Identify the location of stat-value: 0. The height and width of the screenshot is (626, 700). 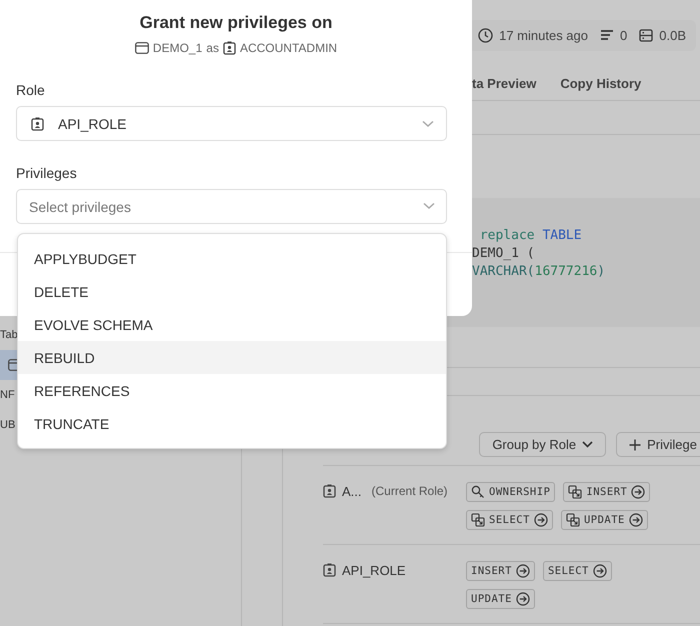
(624, 35).